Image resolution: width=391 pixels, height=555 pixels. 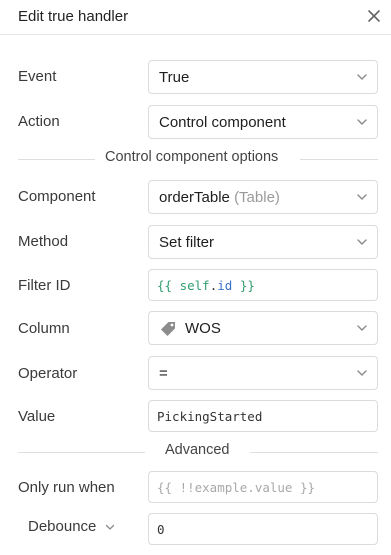 What do you see at coordinates (163, 373) in the screenshot?
I see `operator-value: =` at bounding box center [163, 373].